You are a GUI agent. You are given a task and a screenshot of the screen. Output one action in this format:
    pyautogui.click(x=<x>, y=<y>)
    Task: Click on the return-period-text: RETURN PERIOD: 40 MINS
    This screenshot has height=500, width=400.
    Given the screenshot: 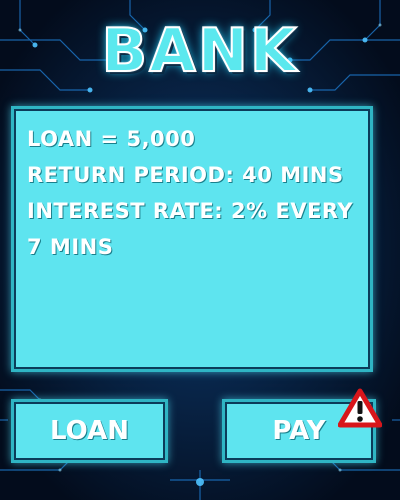 What is the action you would take?
    pyautogui.click(x=185, y=175)
    